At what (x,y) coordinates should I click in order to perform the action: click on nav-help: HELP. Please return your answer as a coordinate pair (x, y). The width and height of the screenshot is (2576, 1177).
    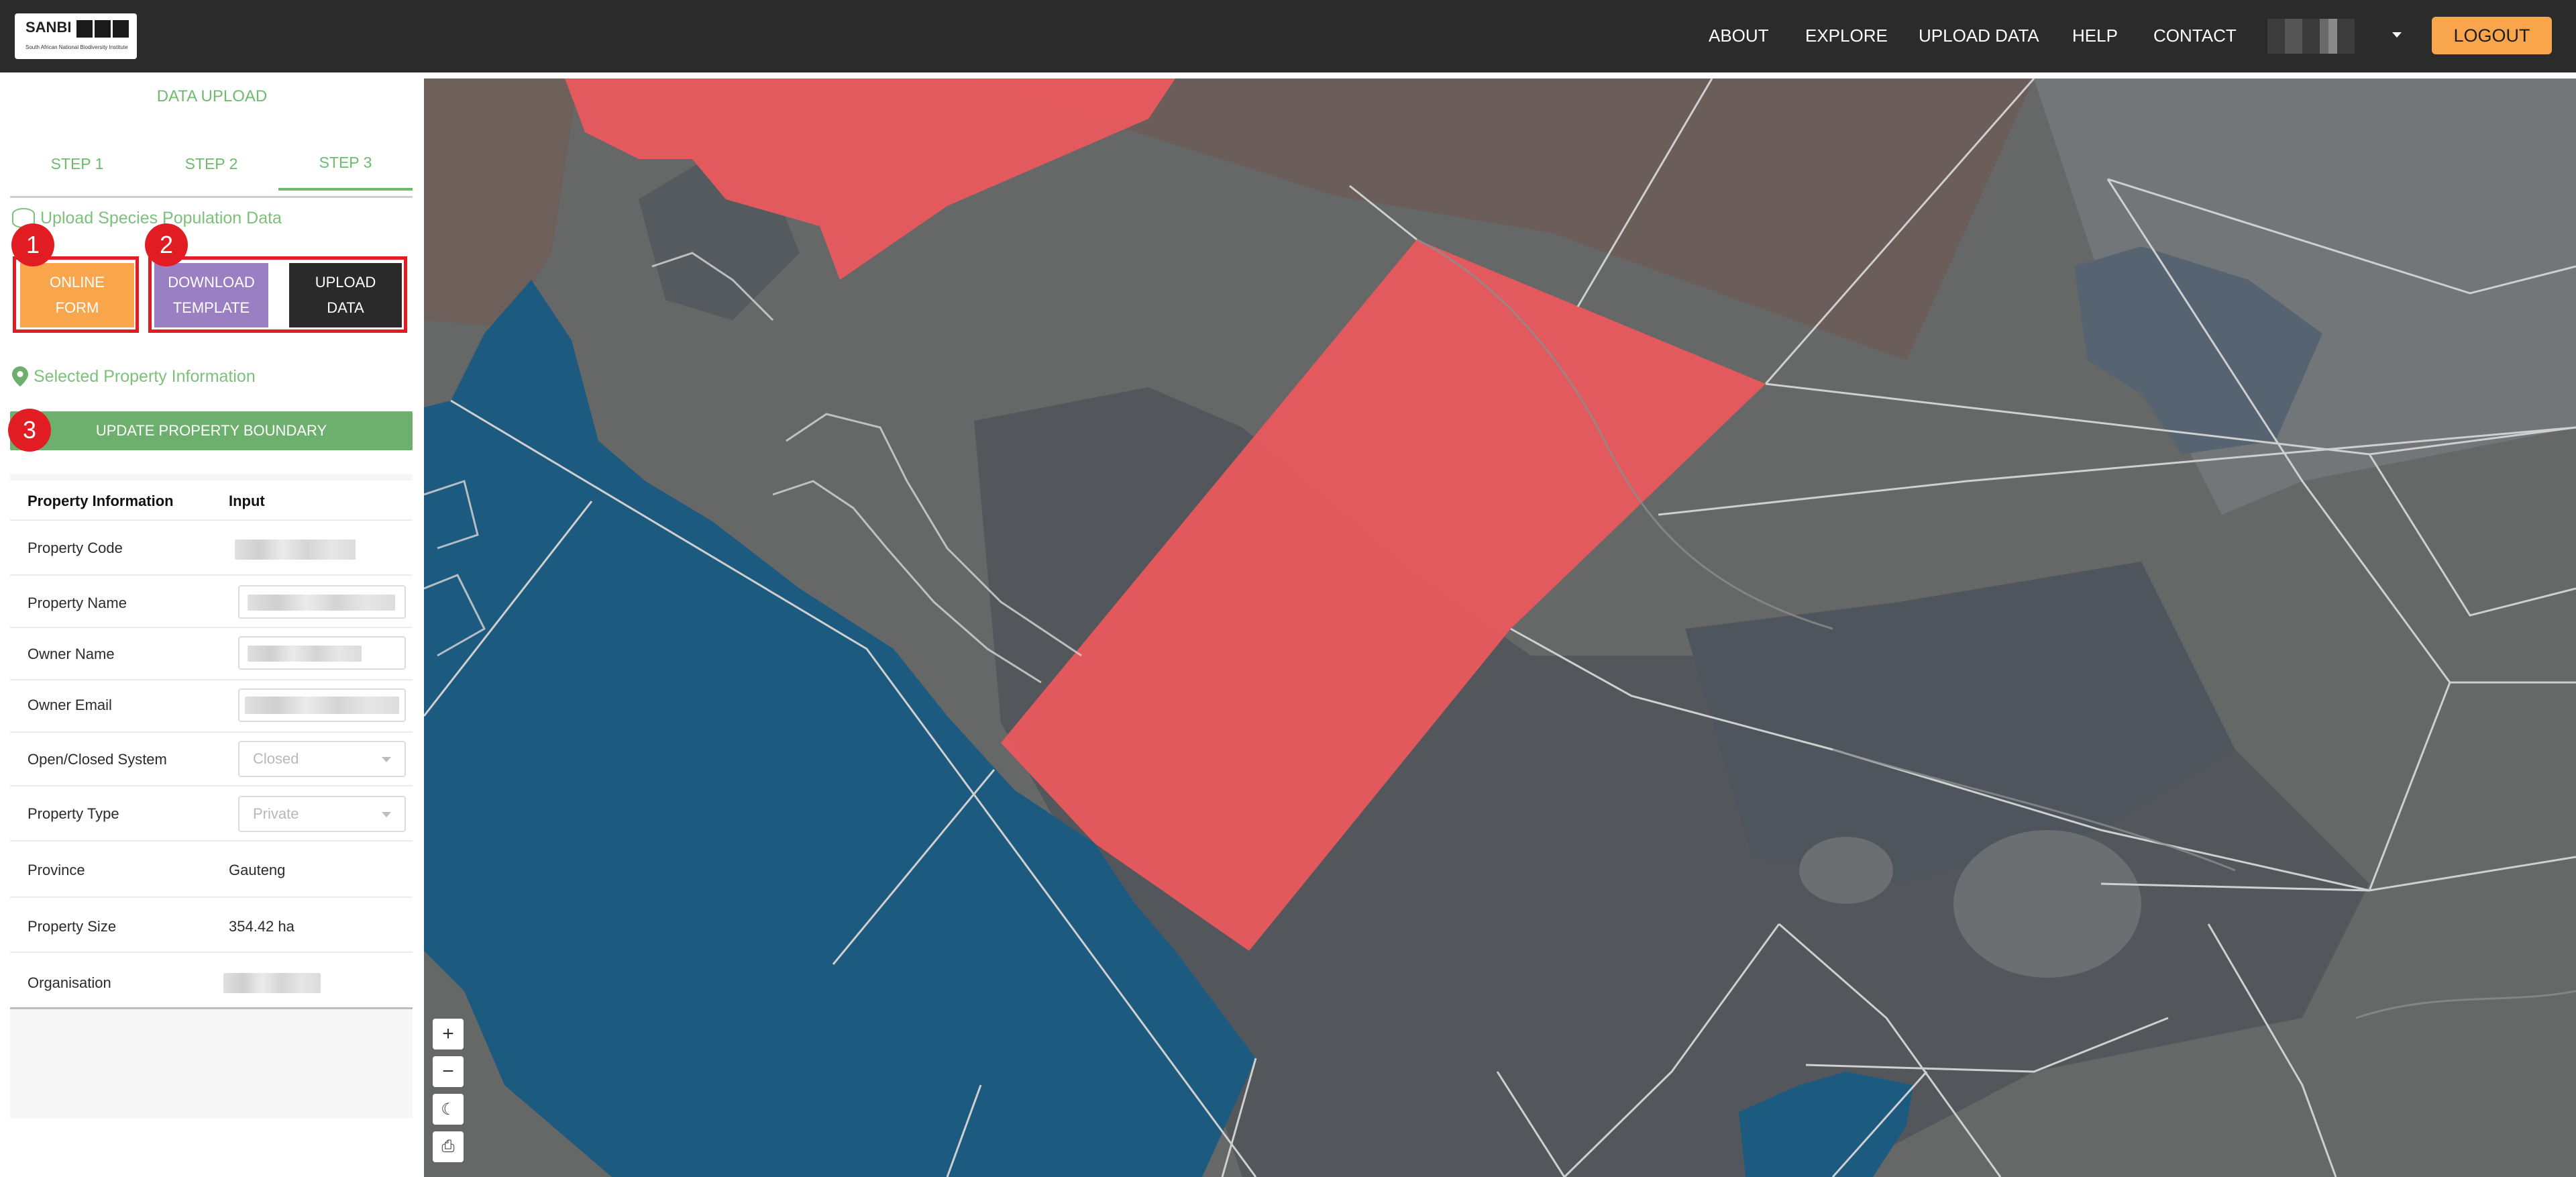
    Looking at the image, I should click on (2095, 35).